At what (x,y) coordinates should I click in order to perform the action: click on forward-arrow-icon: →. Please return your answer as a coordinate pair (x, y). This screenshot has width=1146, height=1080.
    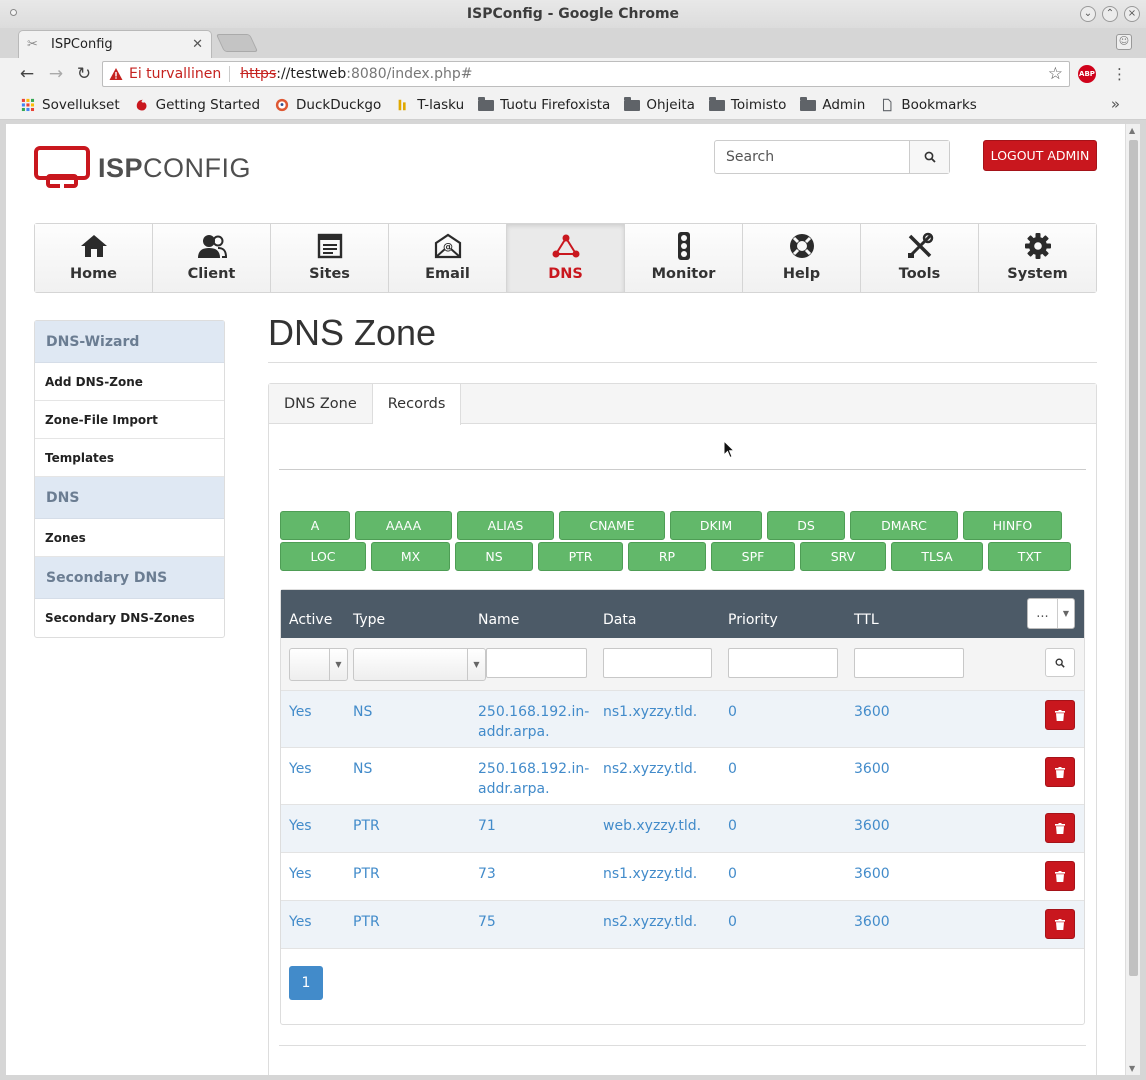
    Looking at the image, I should click on (56, 74).